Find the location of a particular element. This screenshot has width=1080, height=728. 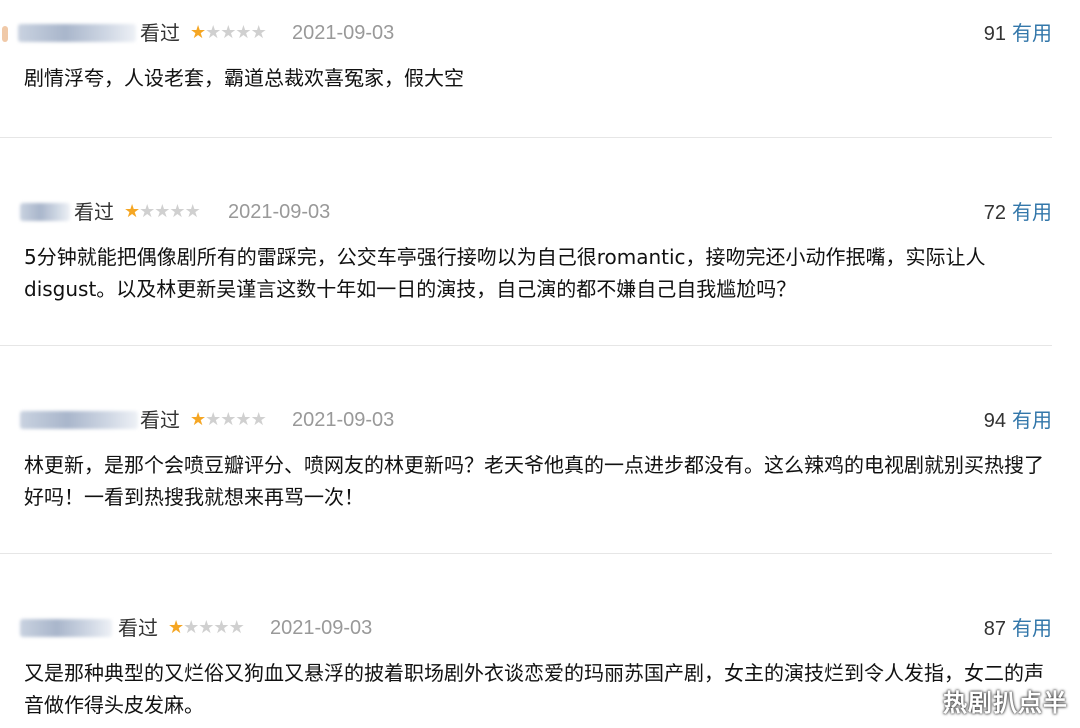

useful-vote: 91 有用 is located at coordinates (1018, 33).